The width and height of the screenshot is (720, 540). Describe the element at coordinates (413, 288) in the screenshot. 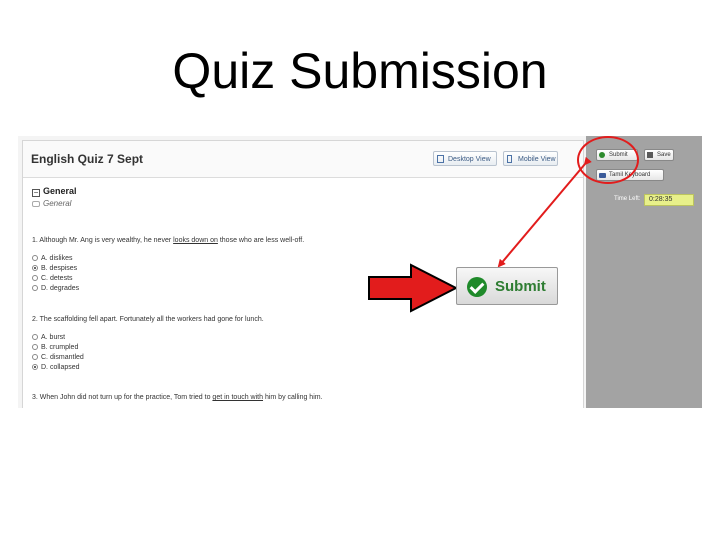

I see `big-red-arrow` at that location.